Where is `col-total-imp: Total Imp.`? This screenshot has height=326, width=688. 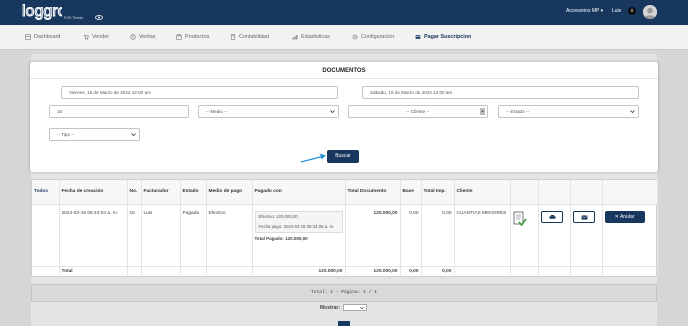
col-total-imp: Total Imp. is located at coordinates (438, 192).